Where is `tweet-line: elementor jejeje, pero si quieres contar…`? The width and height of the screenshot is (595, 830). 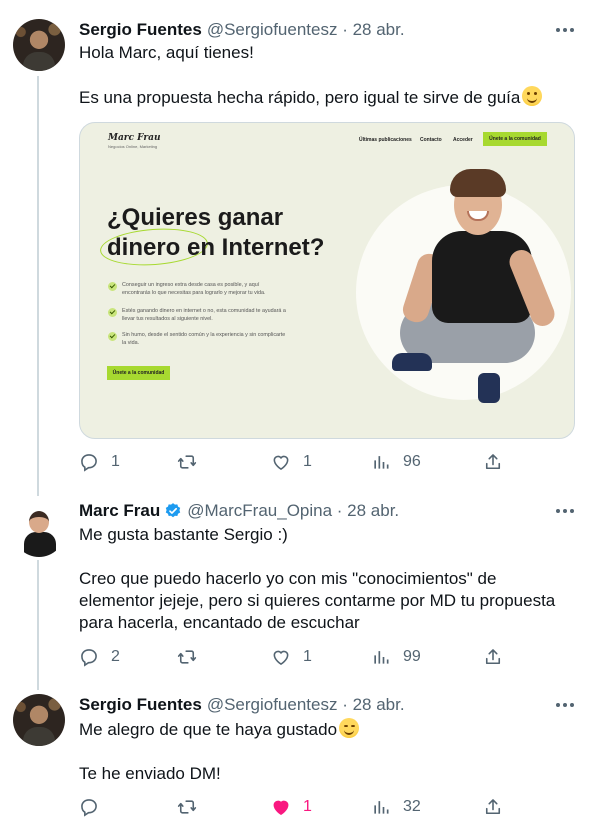
tweet-line: elementor jejeje, pero si quieres contar… is located at coordinates (317, 600).